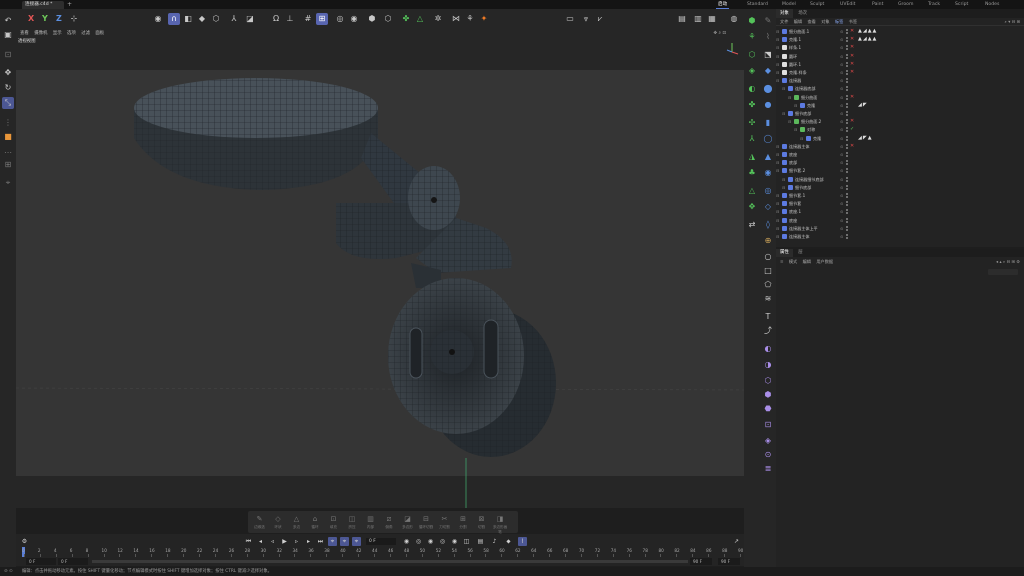 The width and height of the screenshot is (1024, 576). Describe the element at coordinates (900, 195) in the screenshot. I see `object-row: ⊟ 细节套.1 ⊙` at that location.